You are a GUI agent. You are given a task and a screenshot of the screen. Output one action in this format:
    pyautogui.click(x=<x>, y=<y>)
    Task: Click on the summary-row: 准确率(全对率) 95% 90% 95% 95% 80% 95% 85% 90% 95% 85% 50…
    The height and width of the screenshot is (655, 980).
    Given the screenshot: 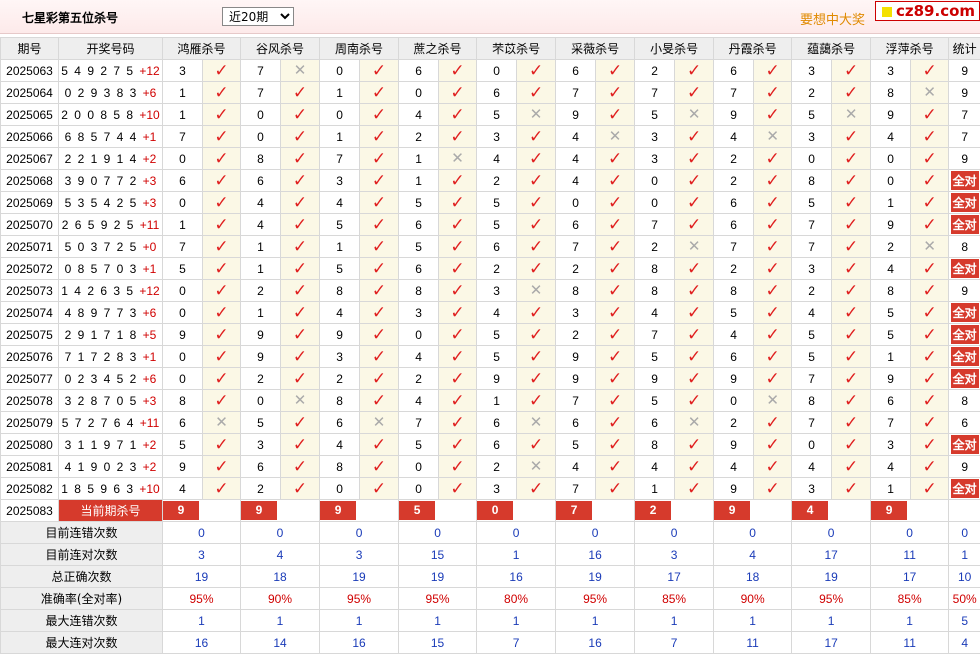 What is the action you would take?
    pyautogui.click(x=490, y=598)
    